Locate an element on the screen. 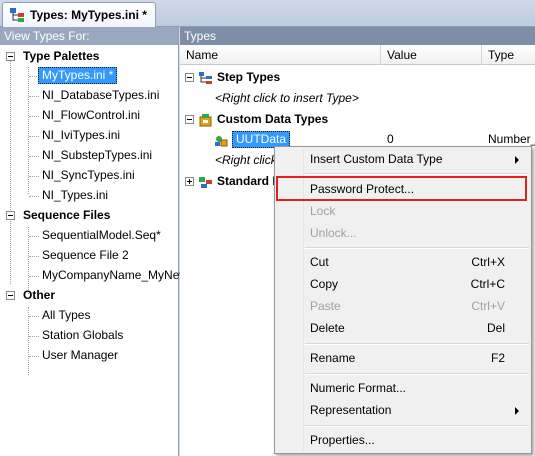 This screenshot has height=456, width=535. menu-item-insert-custom-data-type: Insert Custom Data Type is located at coordinates (403, 159).